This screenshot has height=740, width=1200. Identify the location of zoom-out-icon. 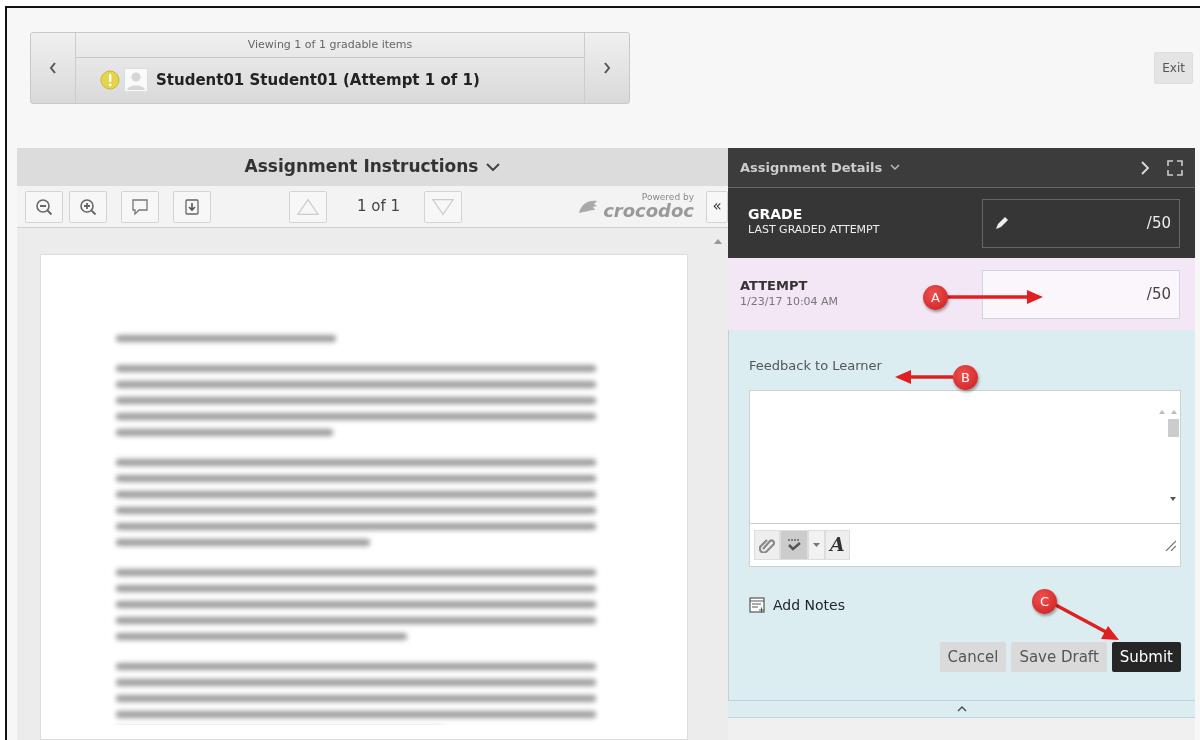
(44, 206).